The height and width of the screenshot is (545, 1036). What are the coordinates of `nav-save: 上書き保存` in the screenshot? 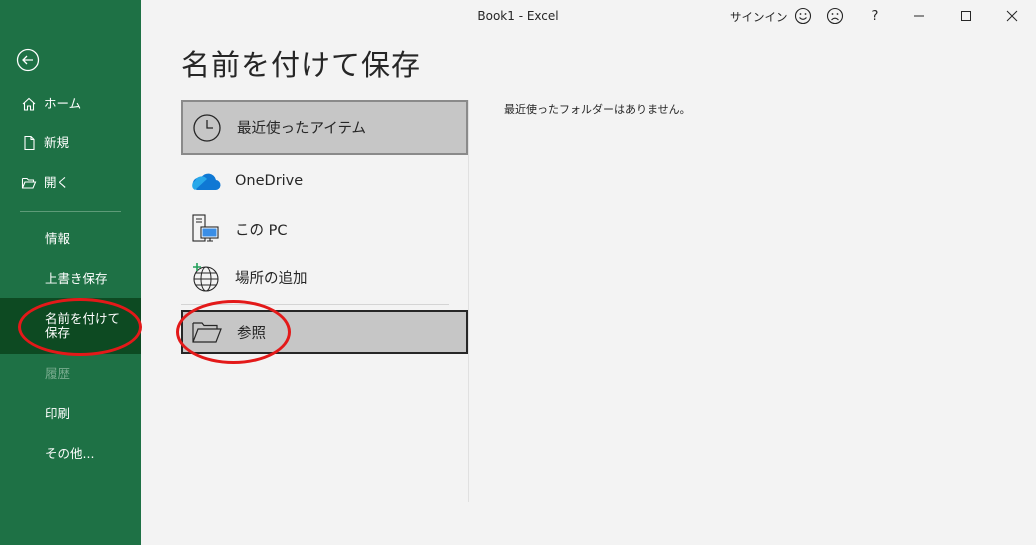 It's located at (70, 279).